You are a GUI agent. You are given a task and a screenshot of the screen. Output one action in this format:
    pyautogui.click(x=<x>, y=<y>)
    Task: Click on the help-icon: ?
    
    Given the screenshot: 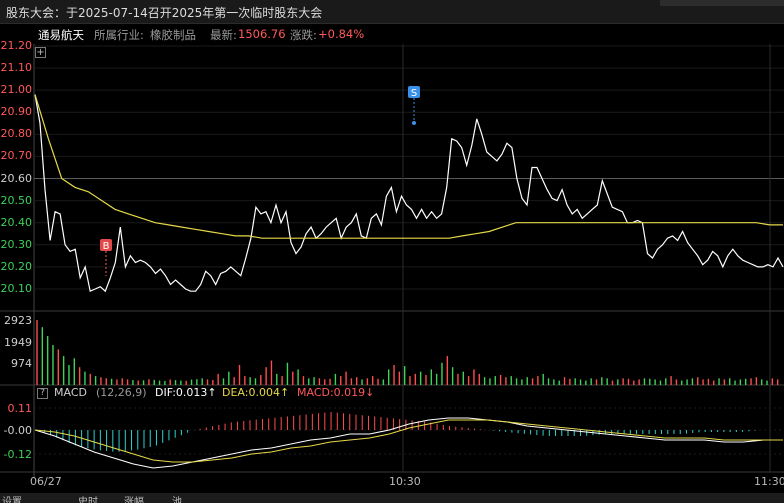 What is the action you would take?
    pyautogui.click(x=42, y=393)
    